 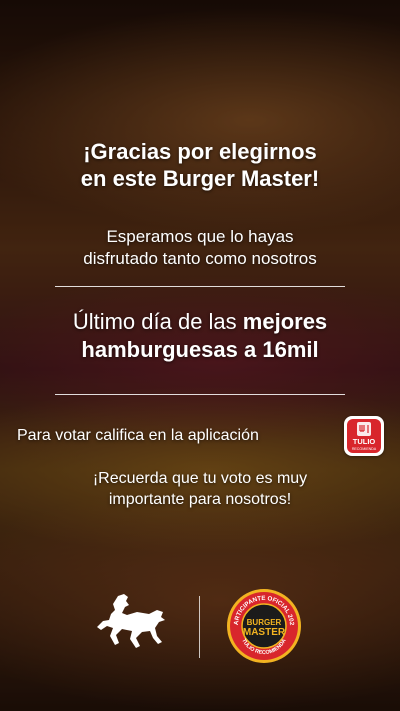 What do you see at coordinates (157, 321) in the screenshot?
I see `promo-line-1-regular: Último día de las` at bounding box center [157, 321].